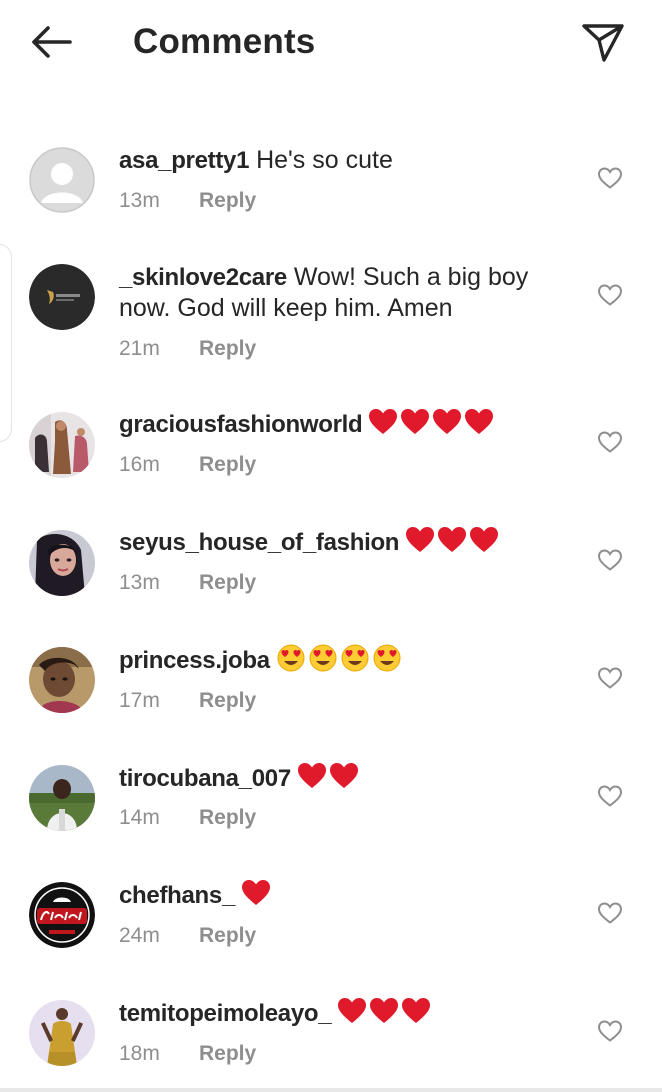 The height and width of the screenshot is (1092, 662). Describe the element at coordinates (205, 778) in the screenshot. I see `comment-username: tirocubana_007` at that location.